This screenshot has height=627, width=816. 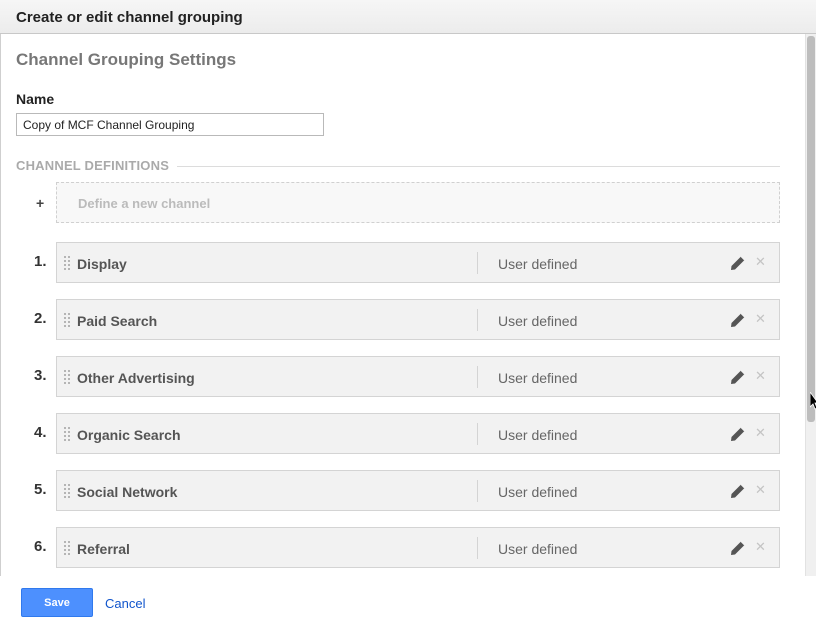 I want to click on channel-name: Referral, so click(x=103, y=549).